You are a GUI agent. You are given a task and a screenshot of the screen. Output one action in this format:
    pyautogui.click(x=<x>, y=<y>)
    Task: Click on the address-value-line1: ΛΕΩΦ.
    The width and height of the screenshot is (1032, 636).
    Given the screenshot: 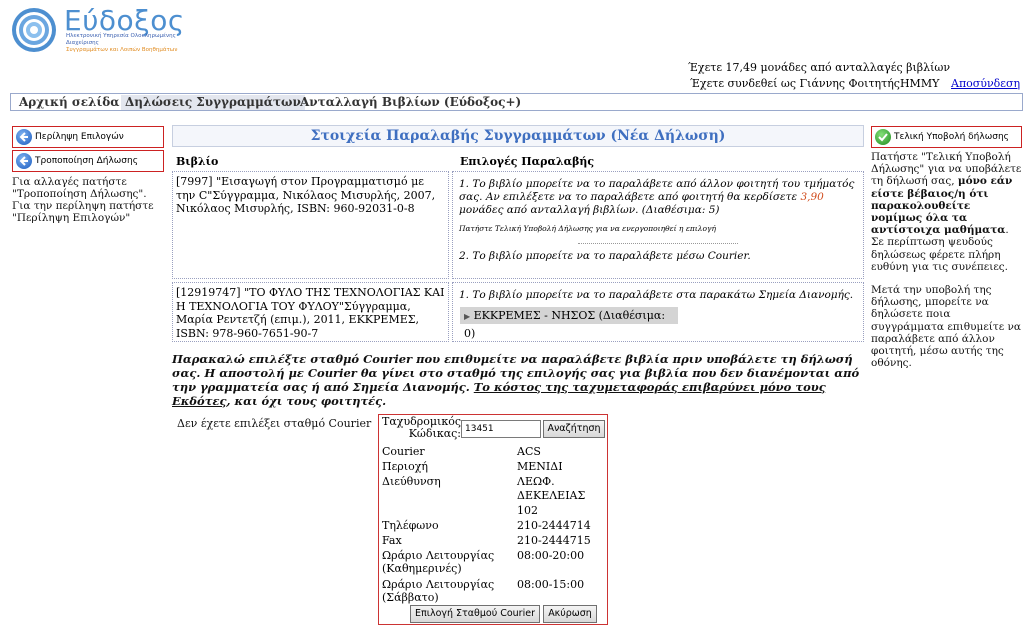 What is the action you would take?
    pyautogui.click(x=536, y=481)
    